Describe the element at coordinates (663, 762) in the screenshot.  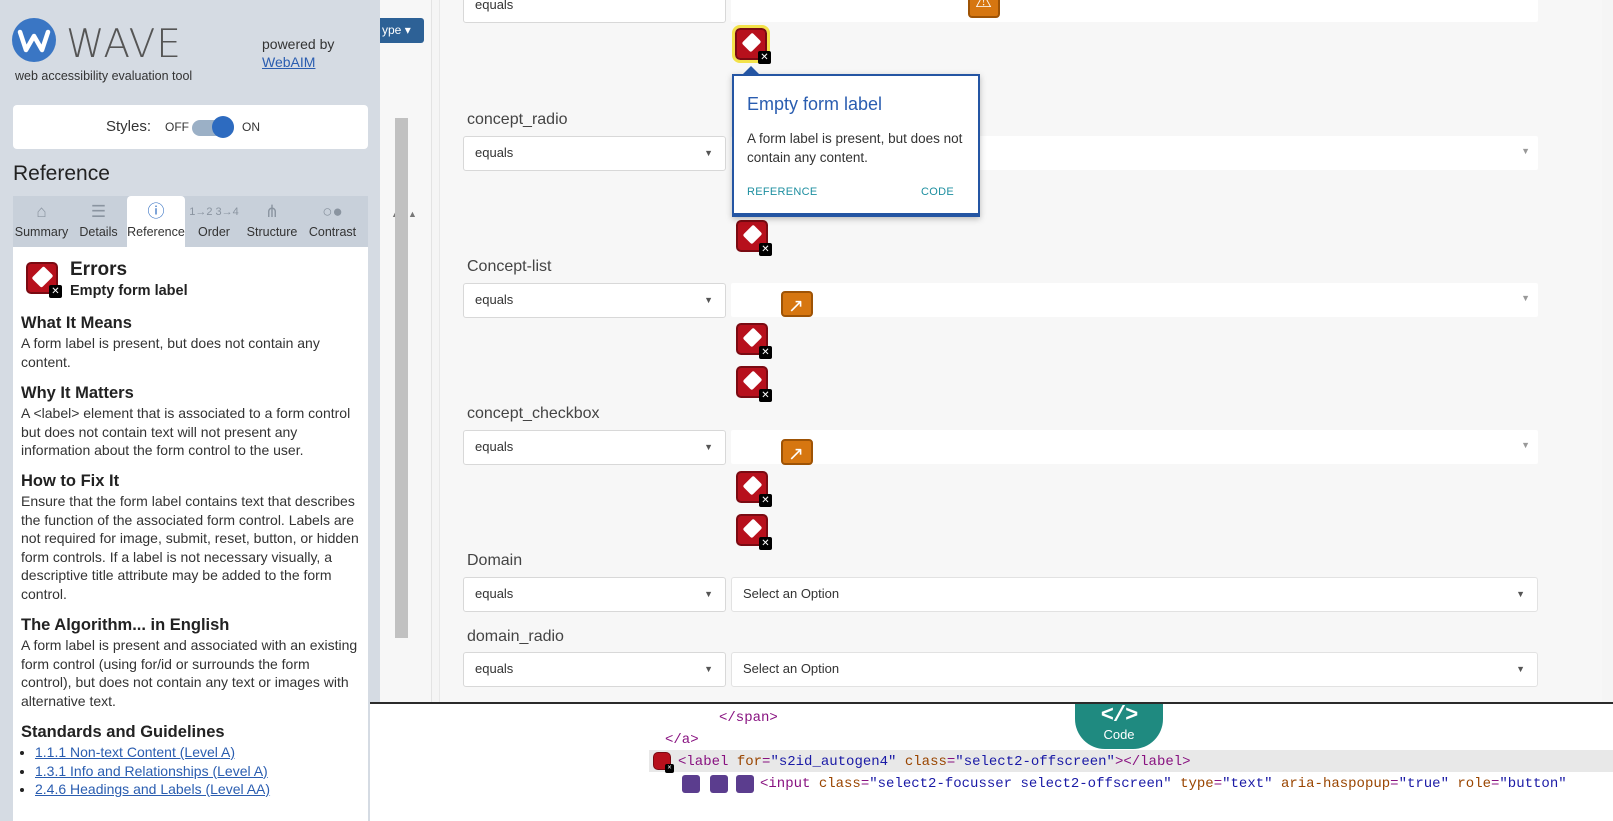
I see `wave-error-icon-small: ✕` at that location.